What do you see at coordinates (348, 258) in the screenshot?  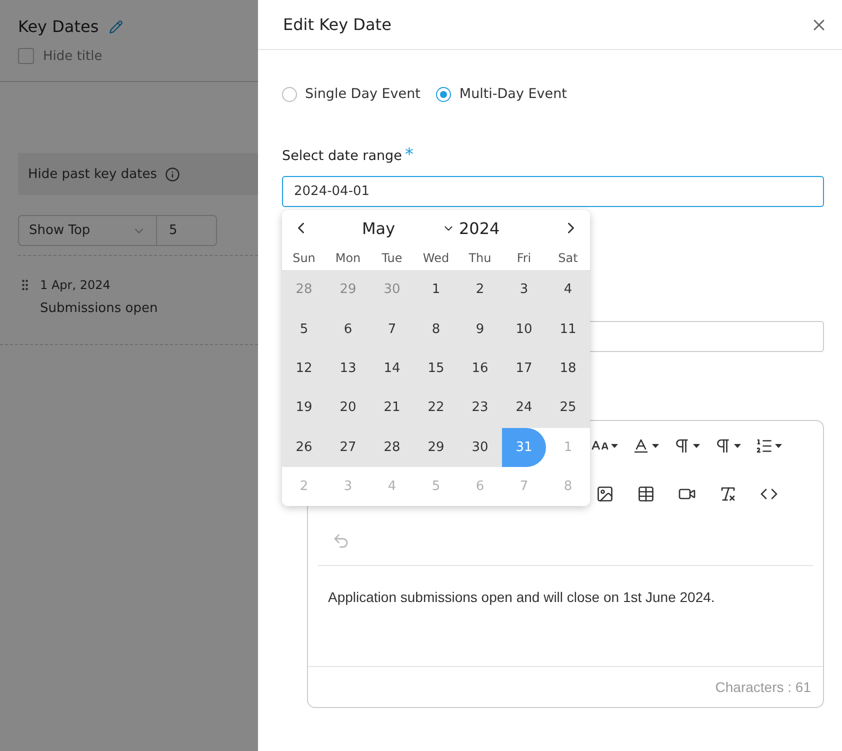 I see `weekday-label: Mon` at bounding box center [348, 258].